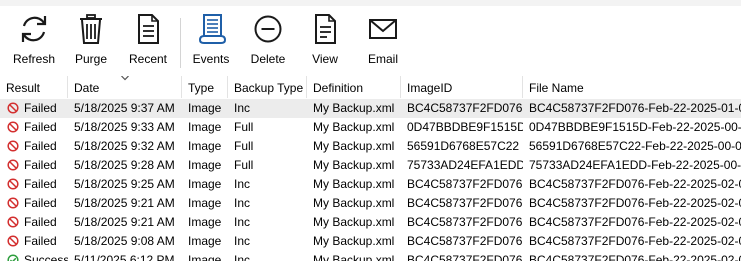  I want to click on view-button: View, so click(325, 41).